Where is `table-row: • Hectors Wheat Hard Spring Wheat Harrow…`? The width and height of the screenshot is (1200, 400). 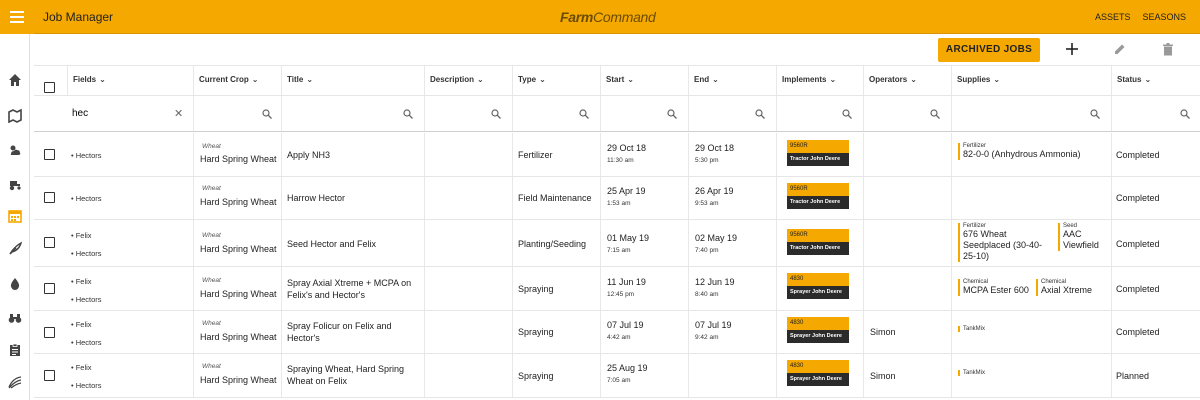 table-row: • Hectors Wheat Hard Spring Wheat Harrow… is located at coordinates (617, 198).